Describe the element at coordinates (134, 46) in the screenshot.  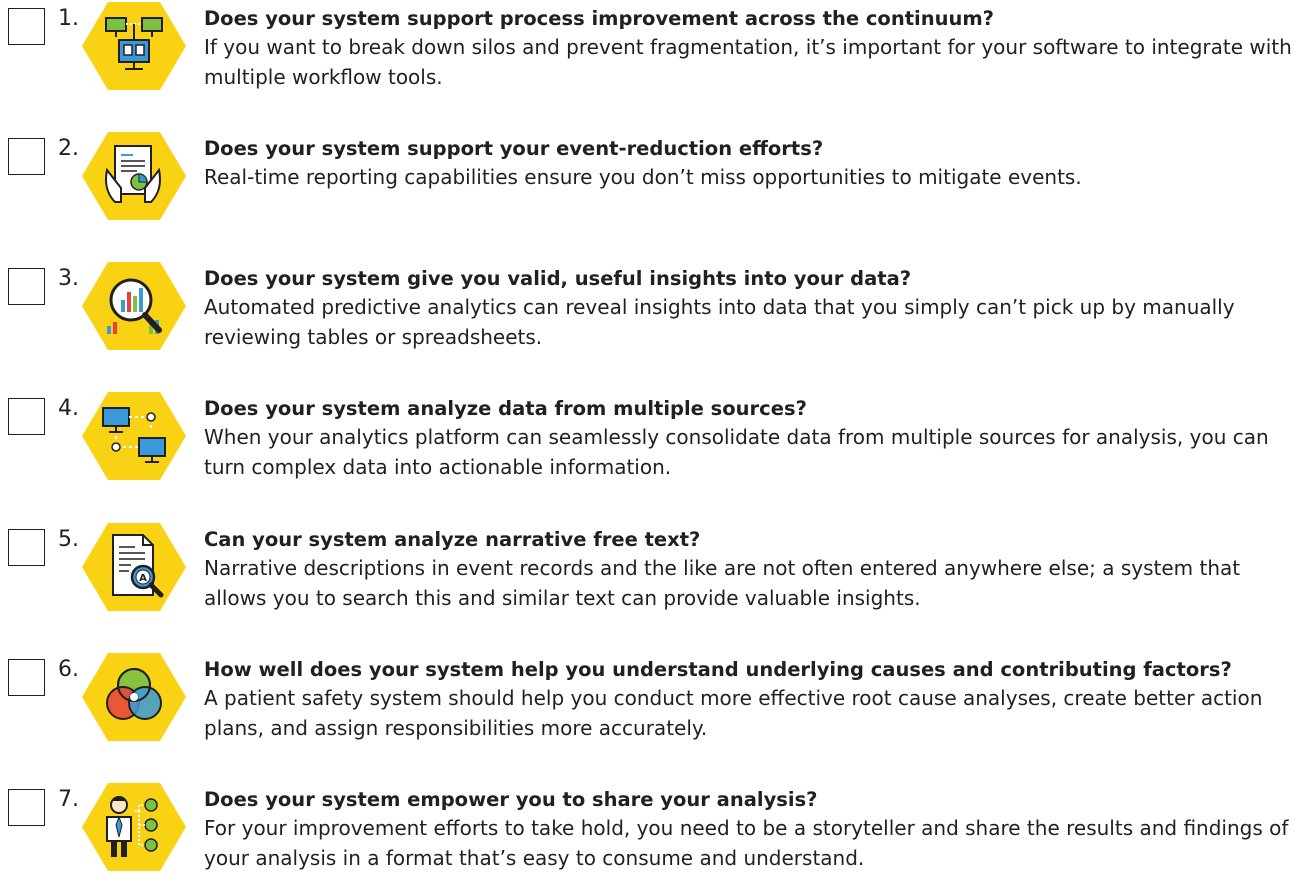
I see `connected-computers-icon` at that location.